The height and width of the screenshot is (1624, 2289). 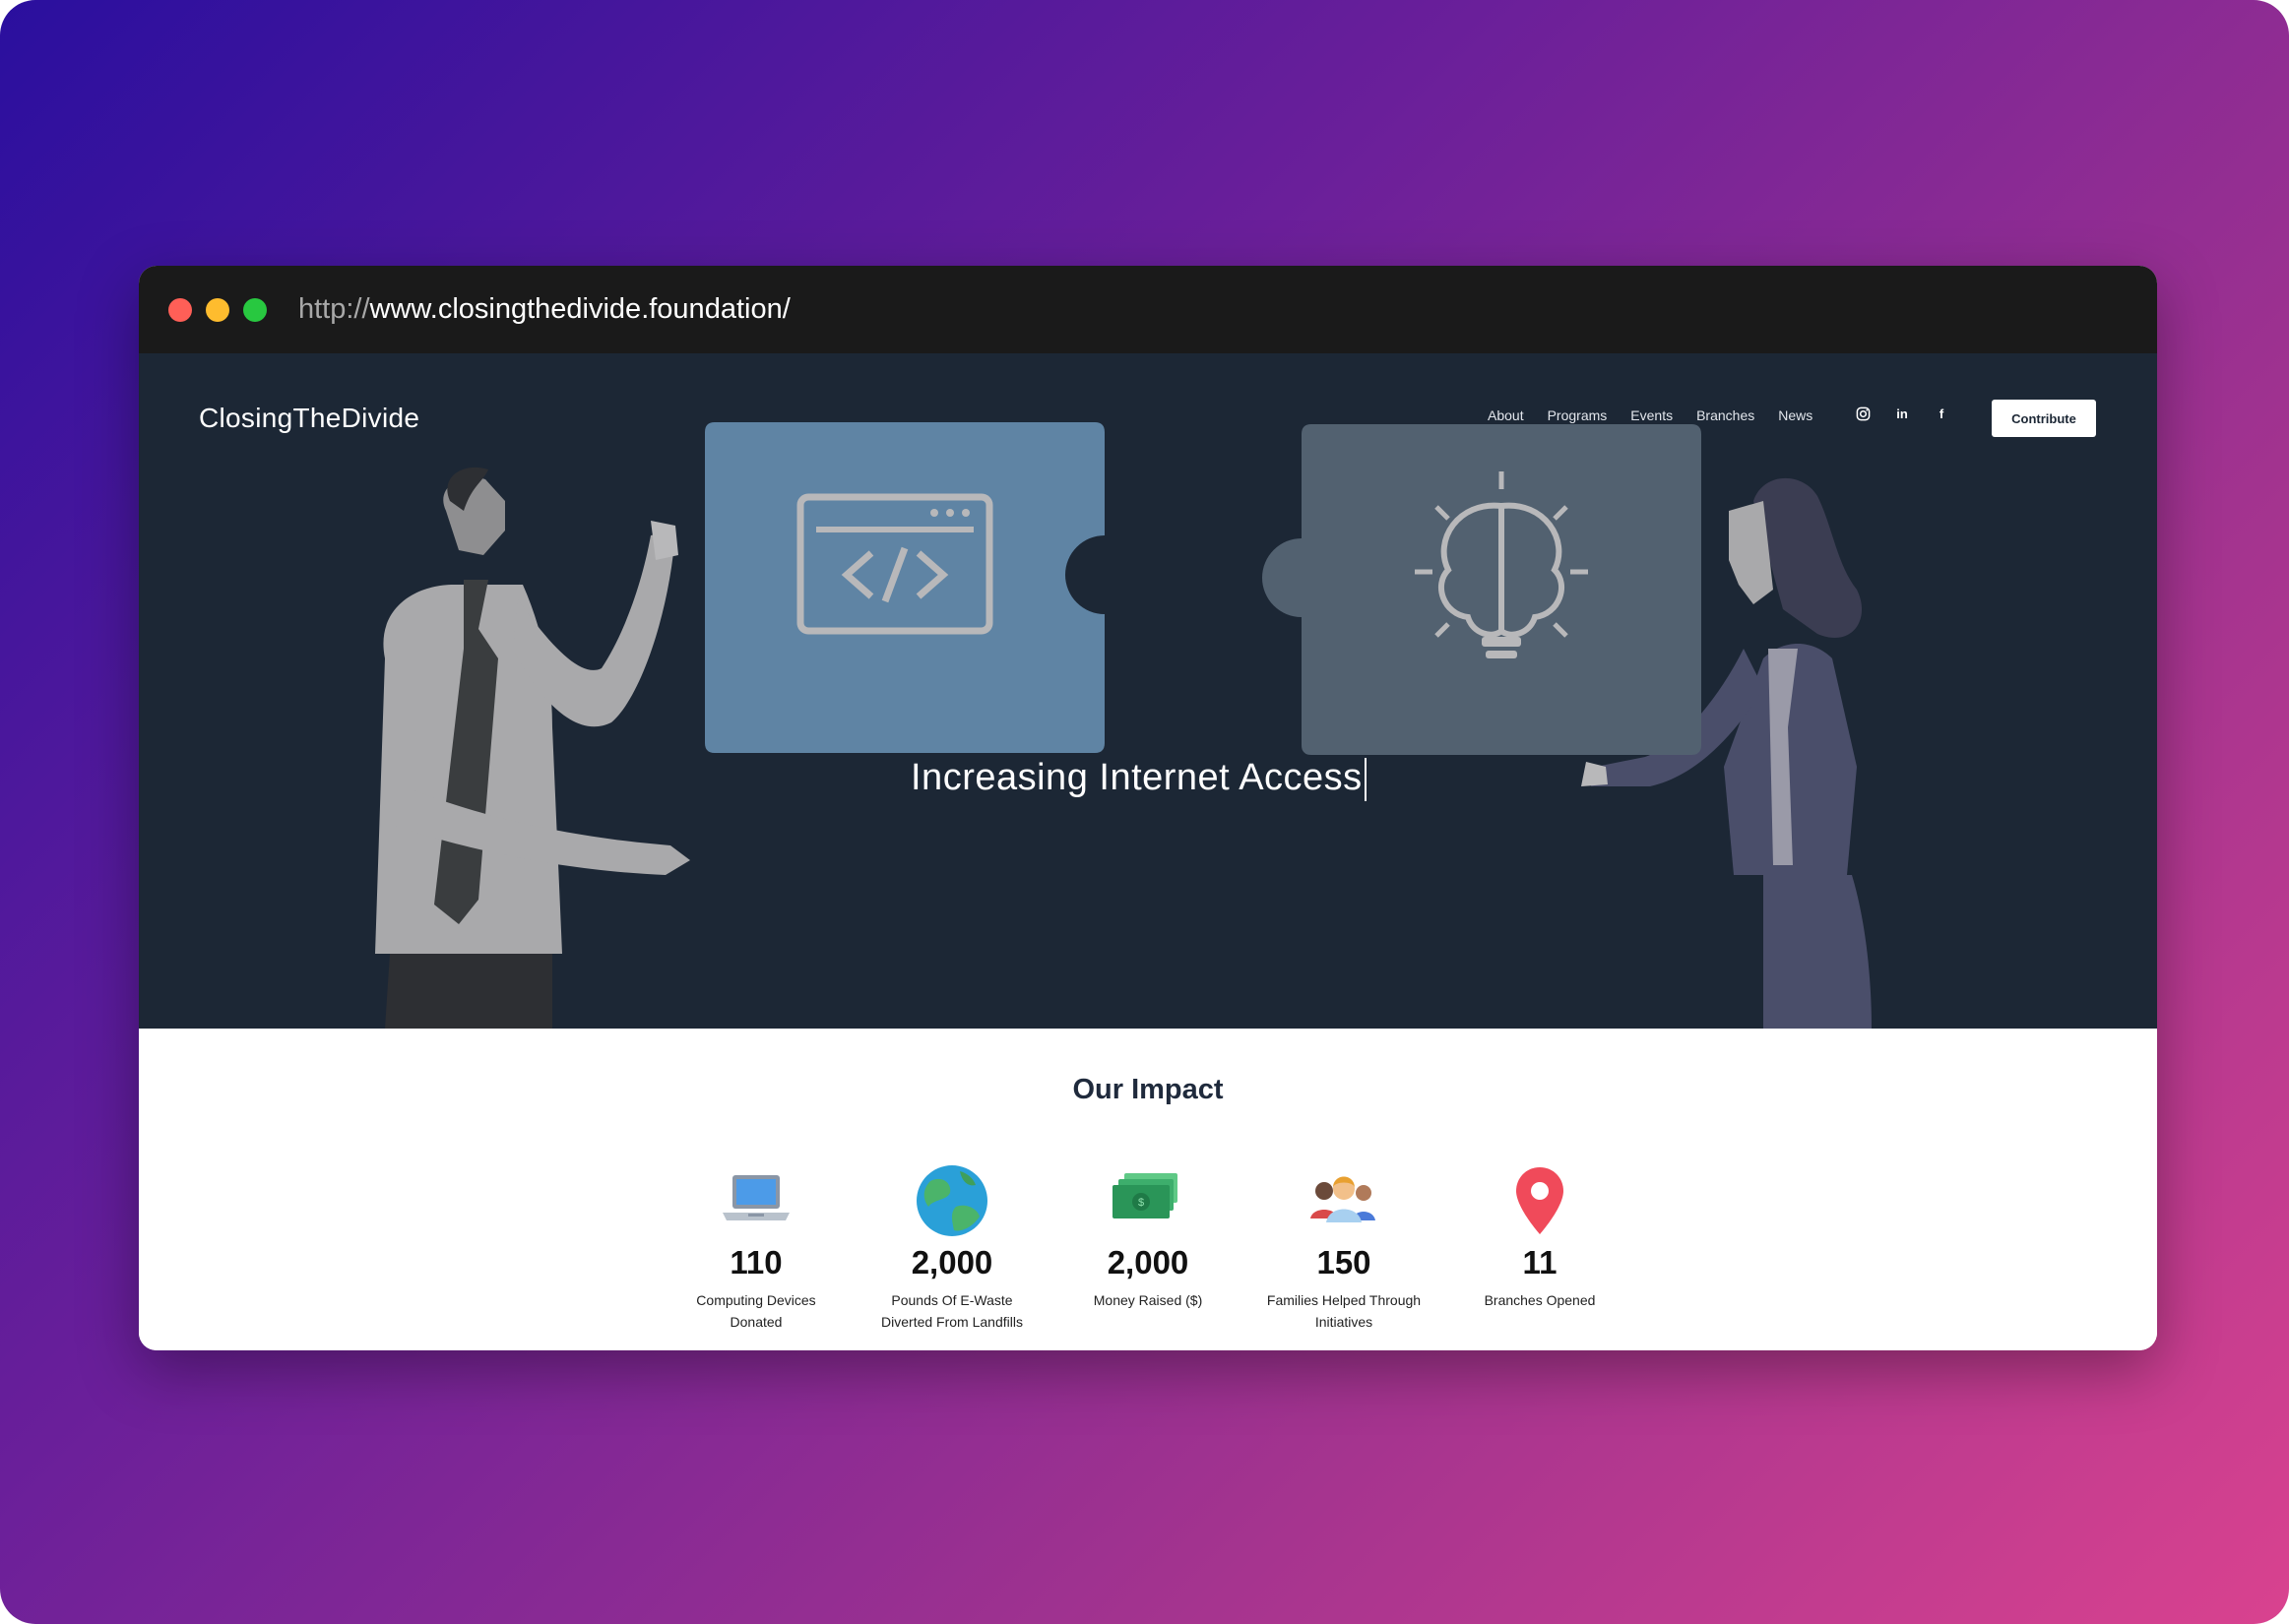 I want to click on globe-icon, so click(x=952, y=1200).